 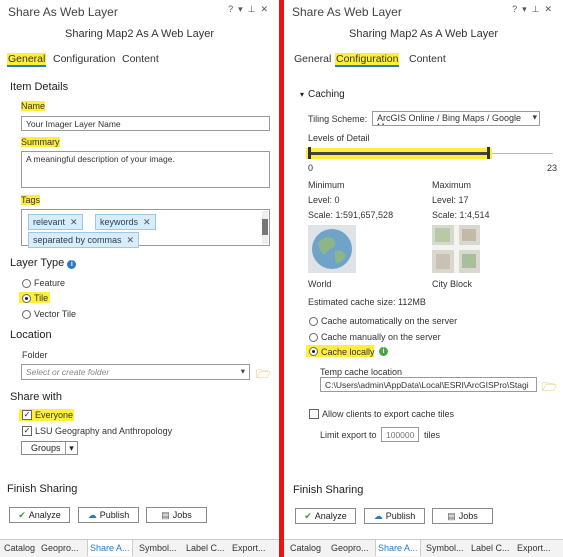 What do you see at coordinates (338, 119) in the screenshot?
I see `tiling-scheme-label: Tiling Scheme:` at bounding box center [338, 119].